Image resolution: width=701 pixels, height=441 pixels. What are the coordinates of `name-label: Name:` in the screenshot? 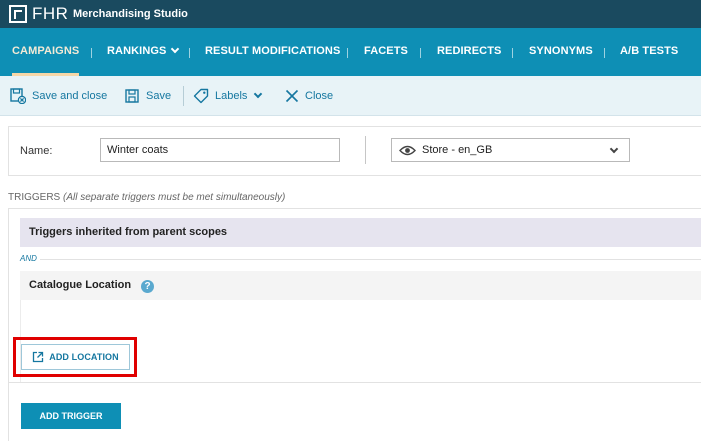 It's located at (36, 151).